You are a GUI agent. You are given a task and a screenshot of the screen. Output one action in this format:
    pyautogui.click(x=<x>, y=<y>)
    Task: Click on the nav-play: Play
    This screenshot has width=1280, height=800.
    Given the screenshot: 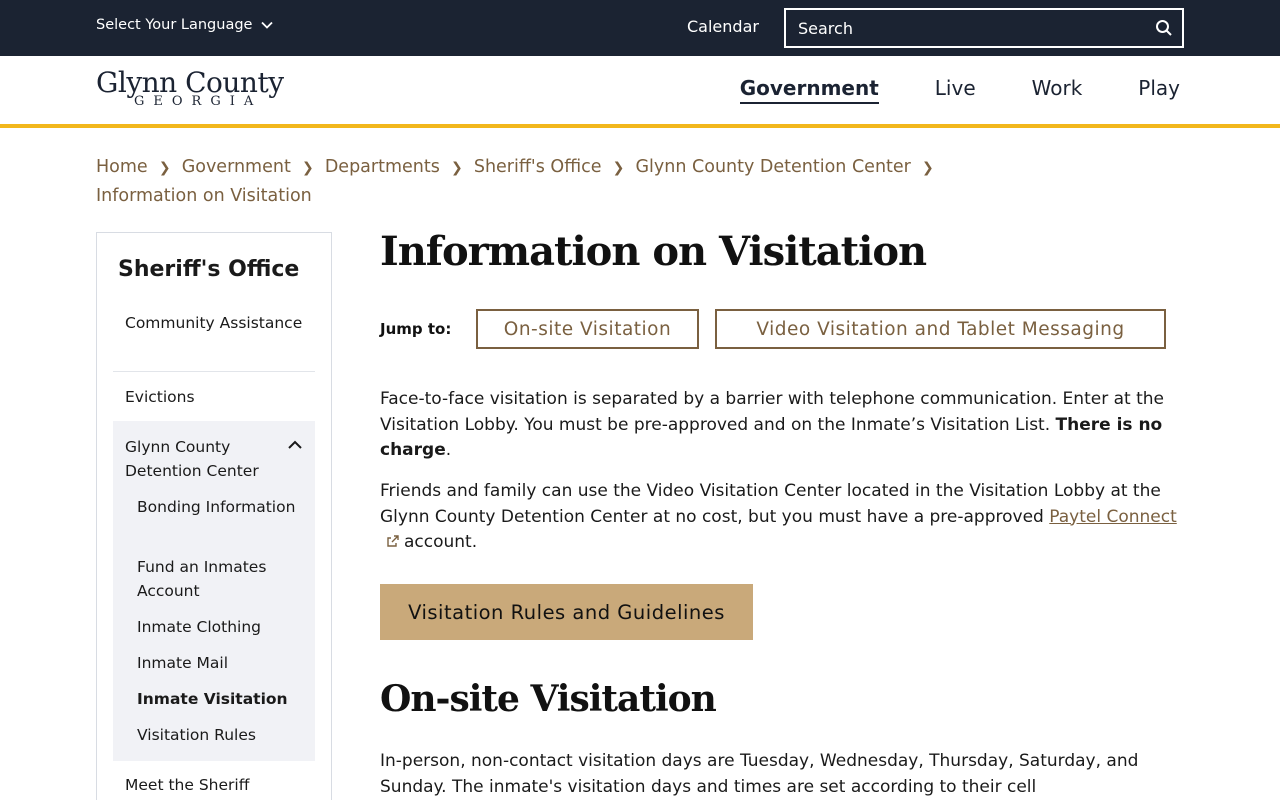 What is the action you would take?
    pyautogui.click(x=1159, y=90)
    